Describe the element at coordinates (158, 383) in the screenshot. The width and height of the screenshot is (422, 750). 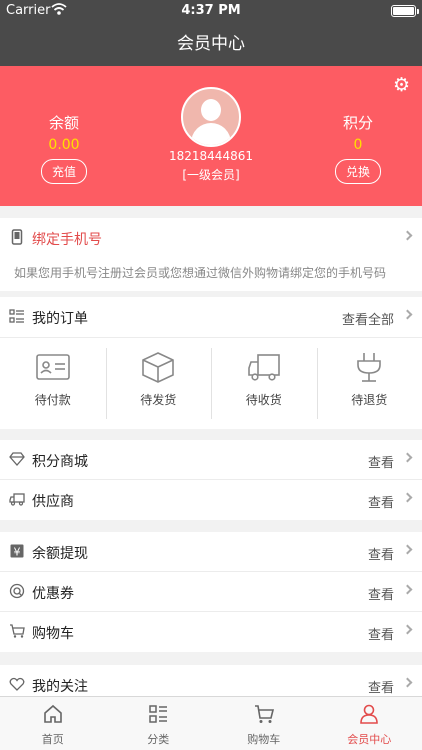
I see `order-pending-shipment: 待发货` at that location.